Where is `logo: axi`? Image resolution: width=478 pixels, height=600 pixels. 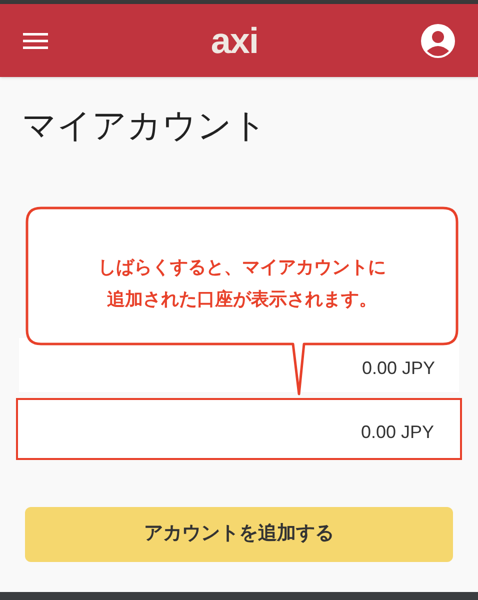 logo: axi is located at coordinates (234, 40).